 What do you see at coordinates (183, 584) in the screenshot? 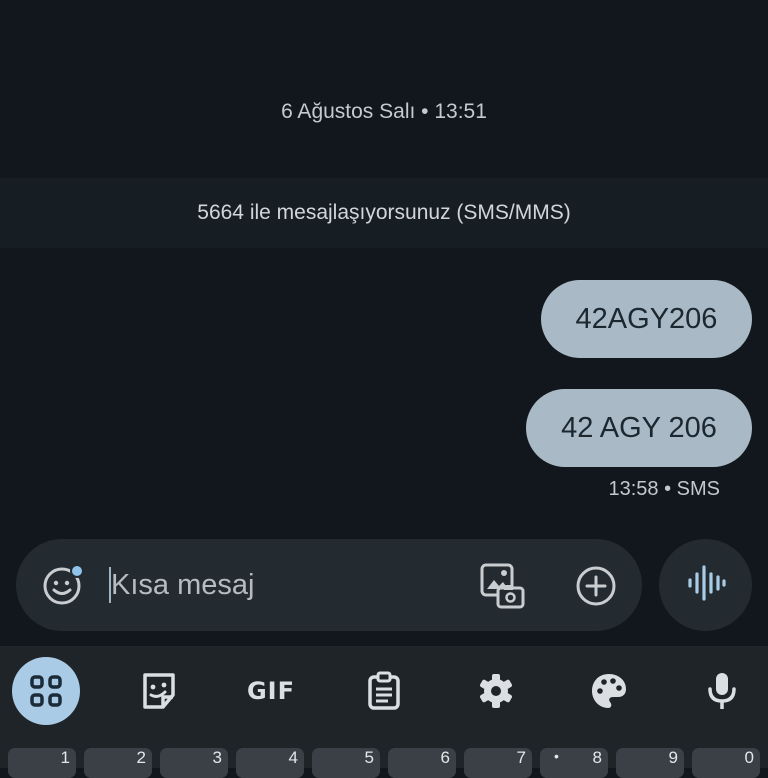
I see `message-placeholder: Kısa mesaj` at bounding box center [183, 584].